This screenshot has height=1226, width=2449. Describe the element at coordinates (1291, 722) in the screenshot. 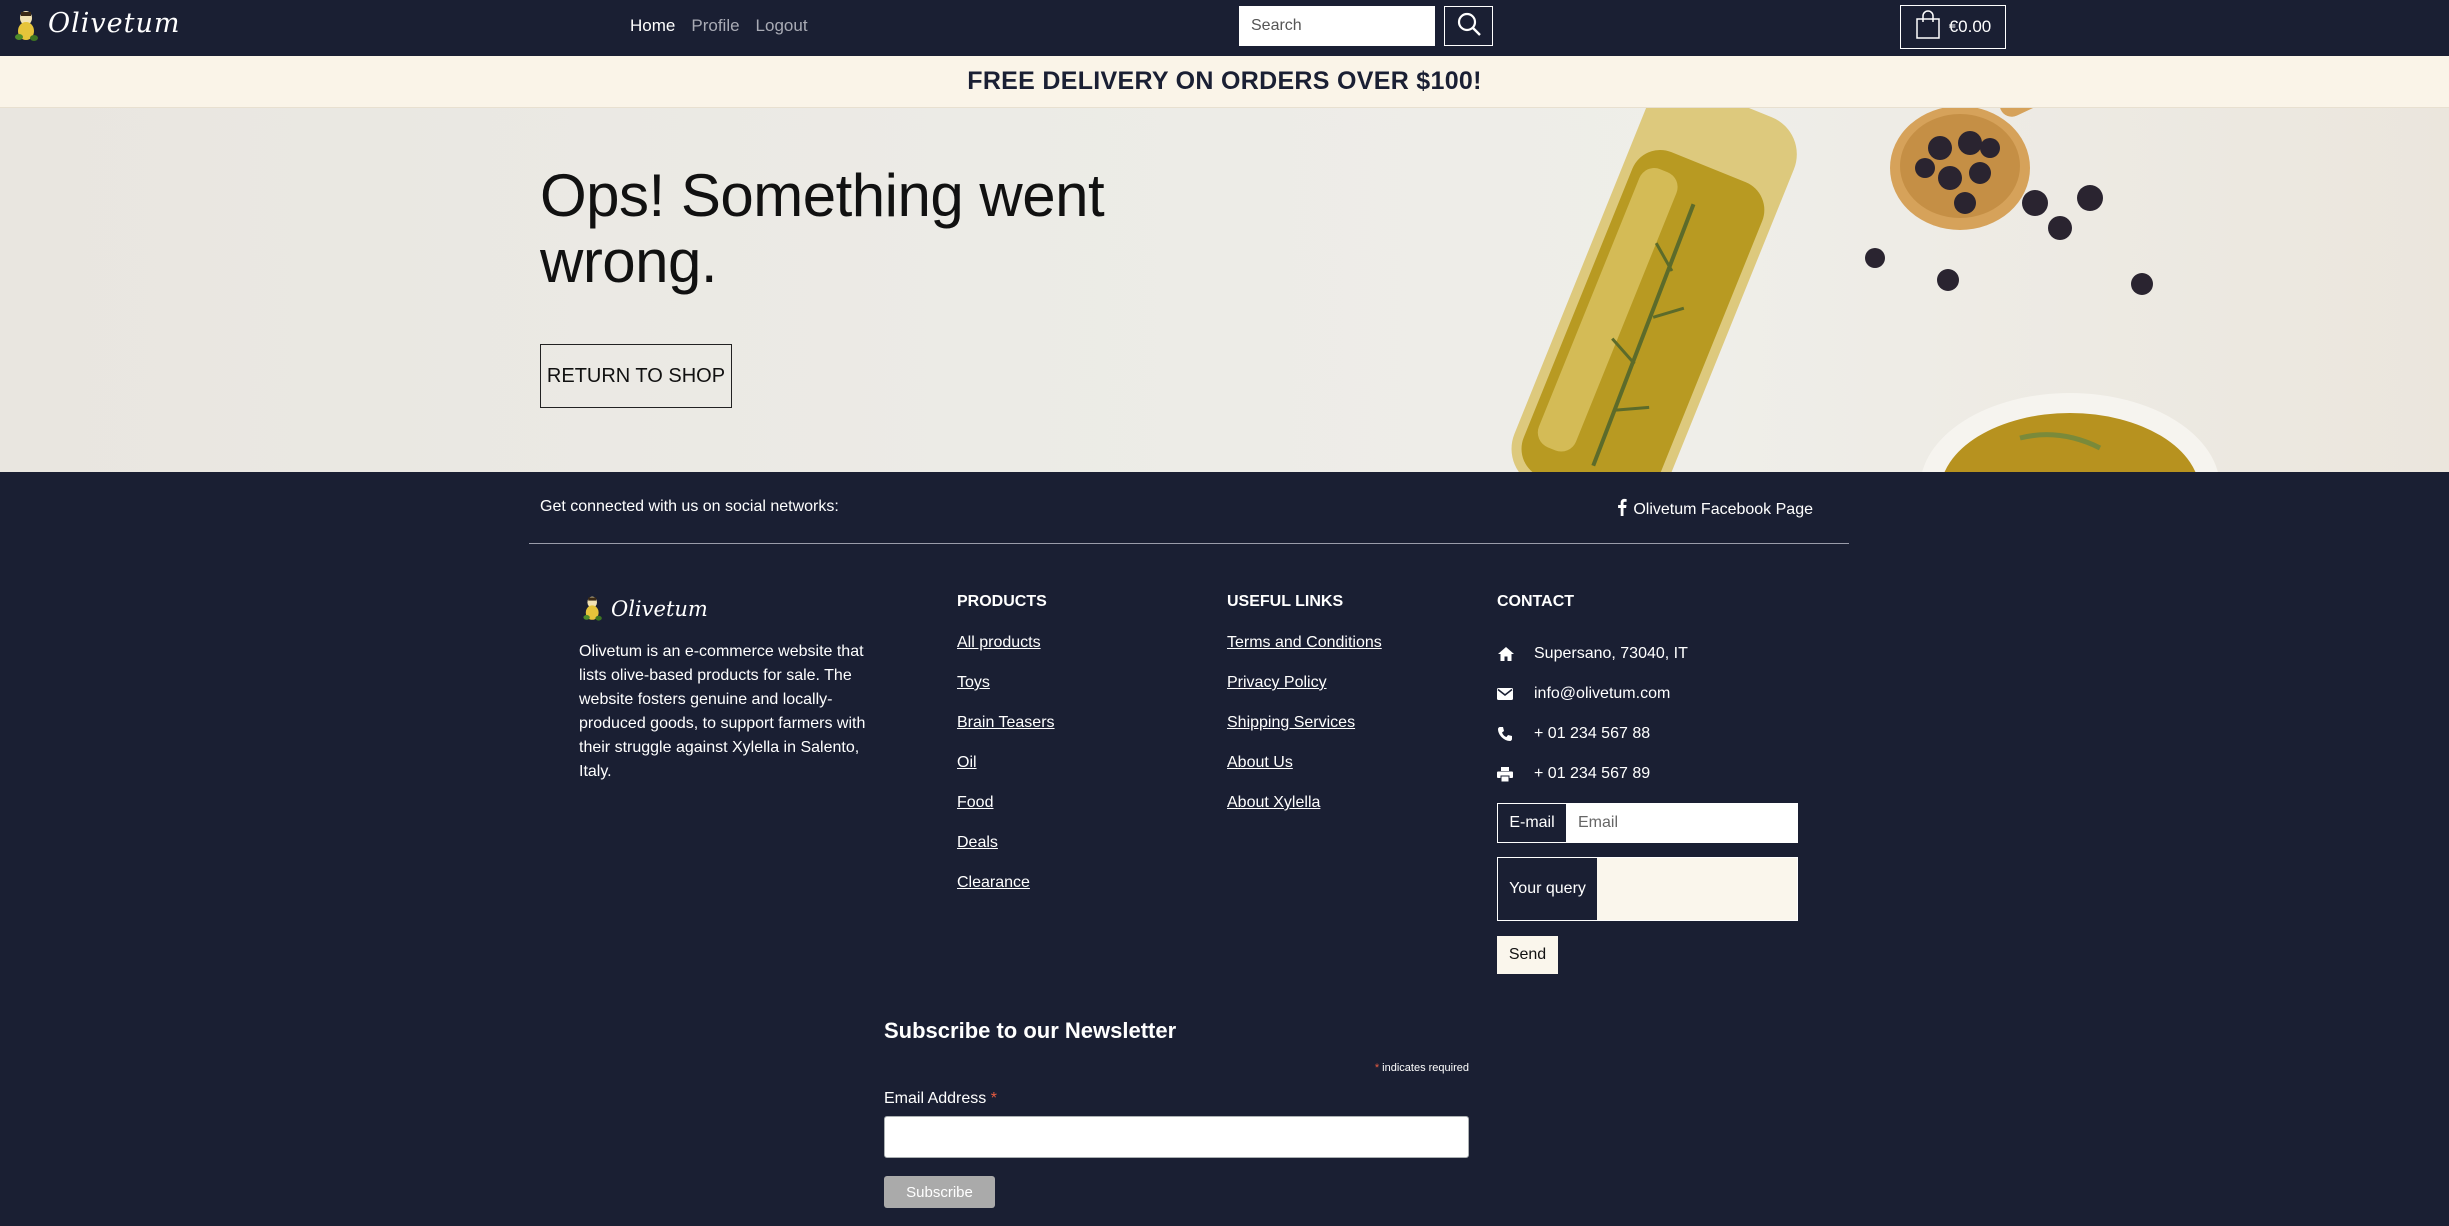

I see `shipping-link: Shipping Services` at that location.